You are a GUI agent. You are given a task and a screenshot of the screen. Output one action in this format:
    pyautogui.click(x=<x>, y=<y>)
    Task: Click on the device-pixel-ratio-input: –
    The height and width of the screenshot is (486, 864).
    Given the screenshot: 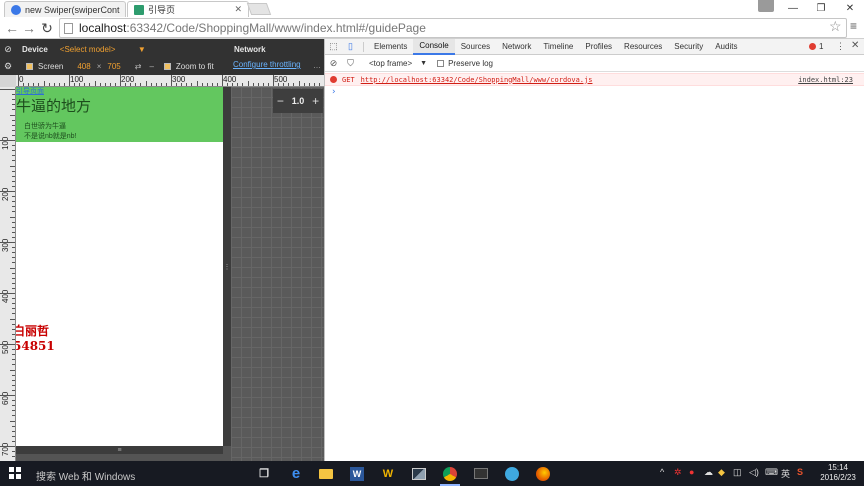 What is the action you would take?
    pyautogui.click(x=151, y=66)
    